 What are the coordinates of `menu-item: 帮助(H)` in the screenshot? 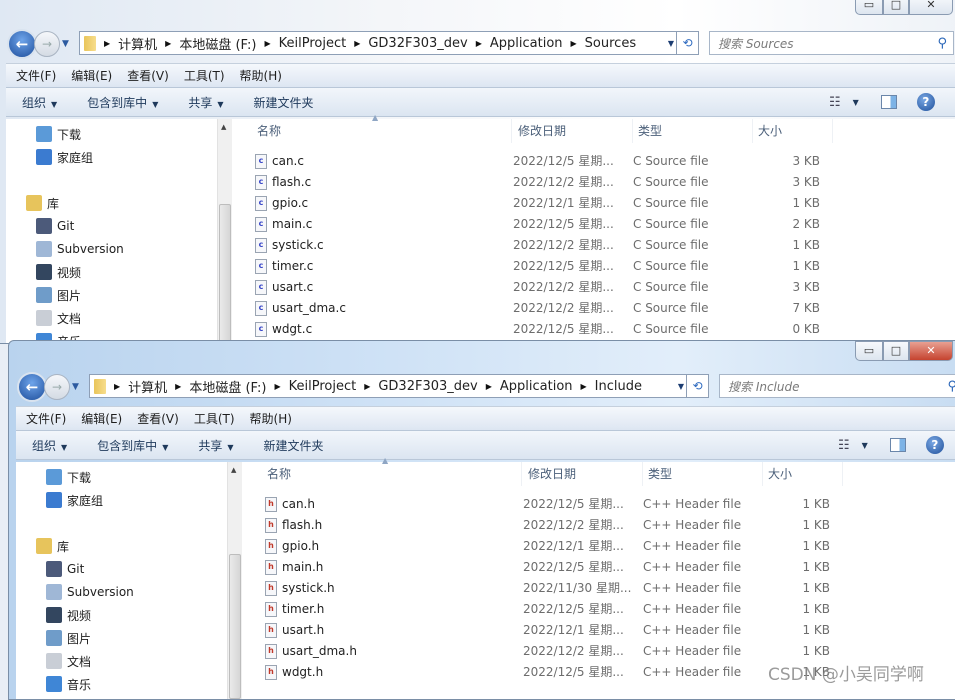 It's located at (271, 418).